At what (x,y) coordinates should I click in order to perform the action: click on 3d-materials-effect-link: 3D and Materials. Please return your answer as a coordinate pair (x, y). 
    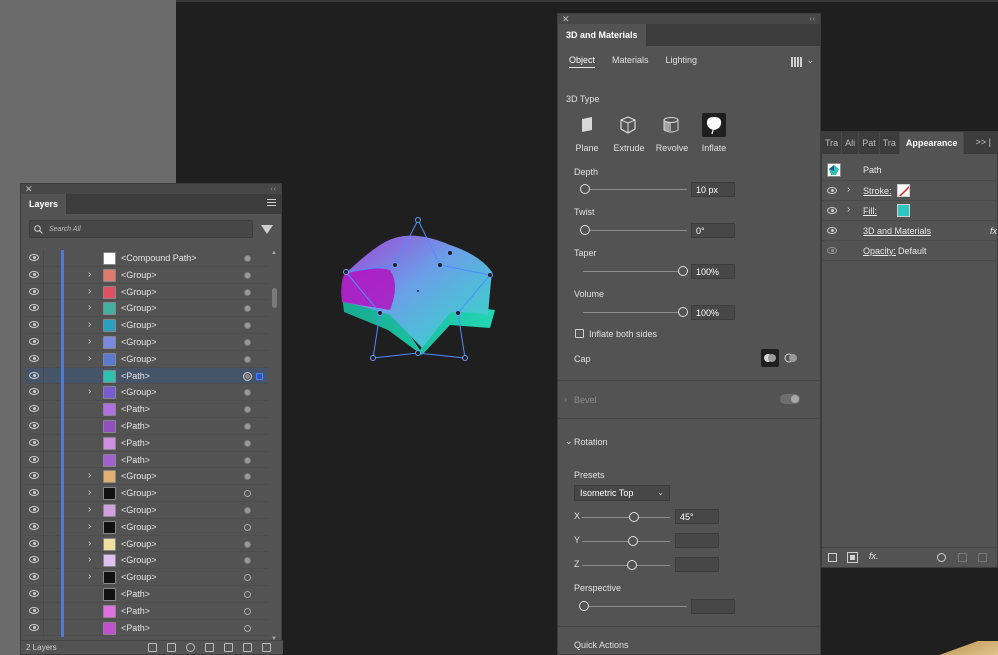
    Looking at the image, I should click on (897, 231).